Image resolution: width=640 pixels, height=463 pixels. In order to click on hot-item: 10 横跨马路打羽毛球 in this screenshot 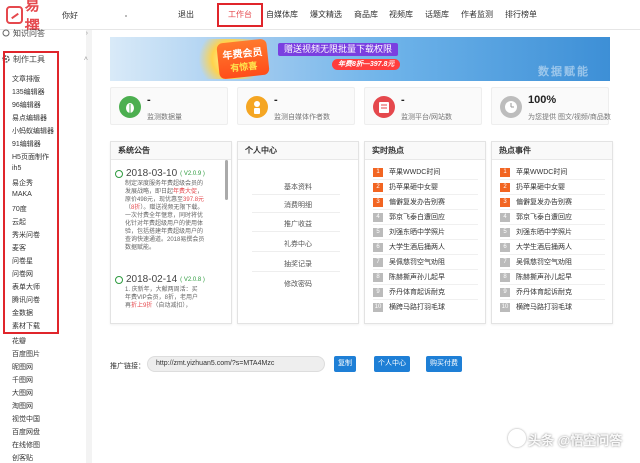, I will do `click(409, 307)`.